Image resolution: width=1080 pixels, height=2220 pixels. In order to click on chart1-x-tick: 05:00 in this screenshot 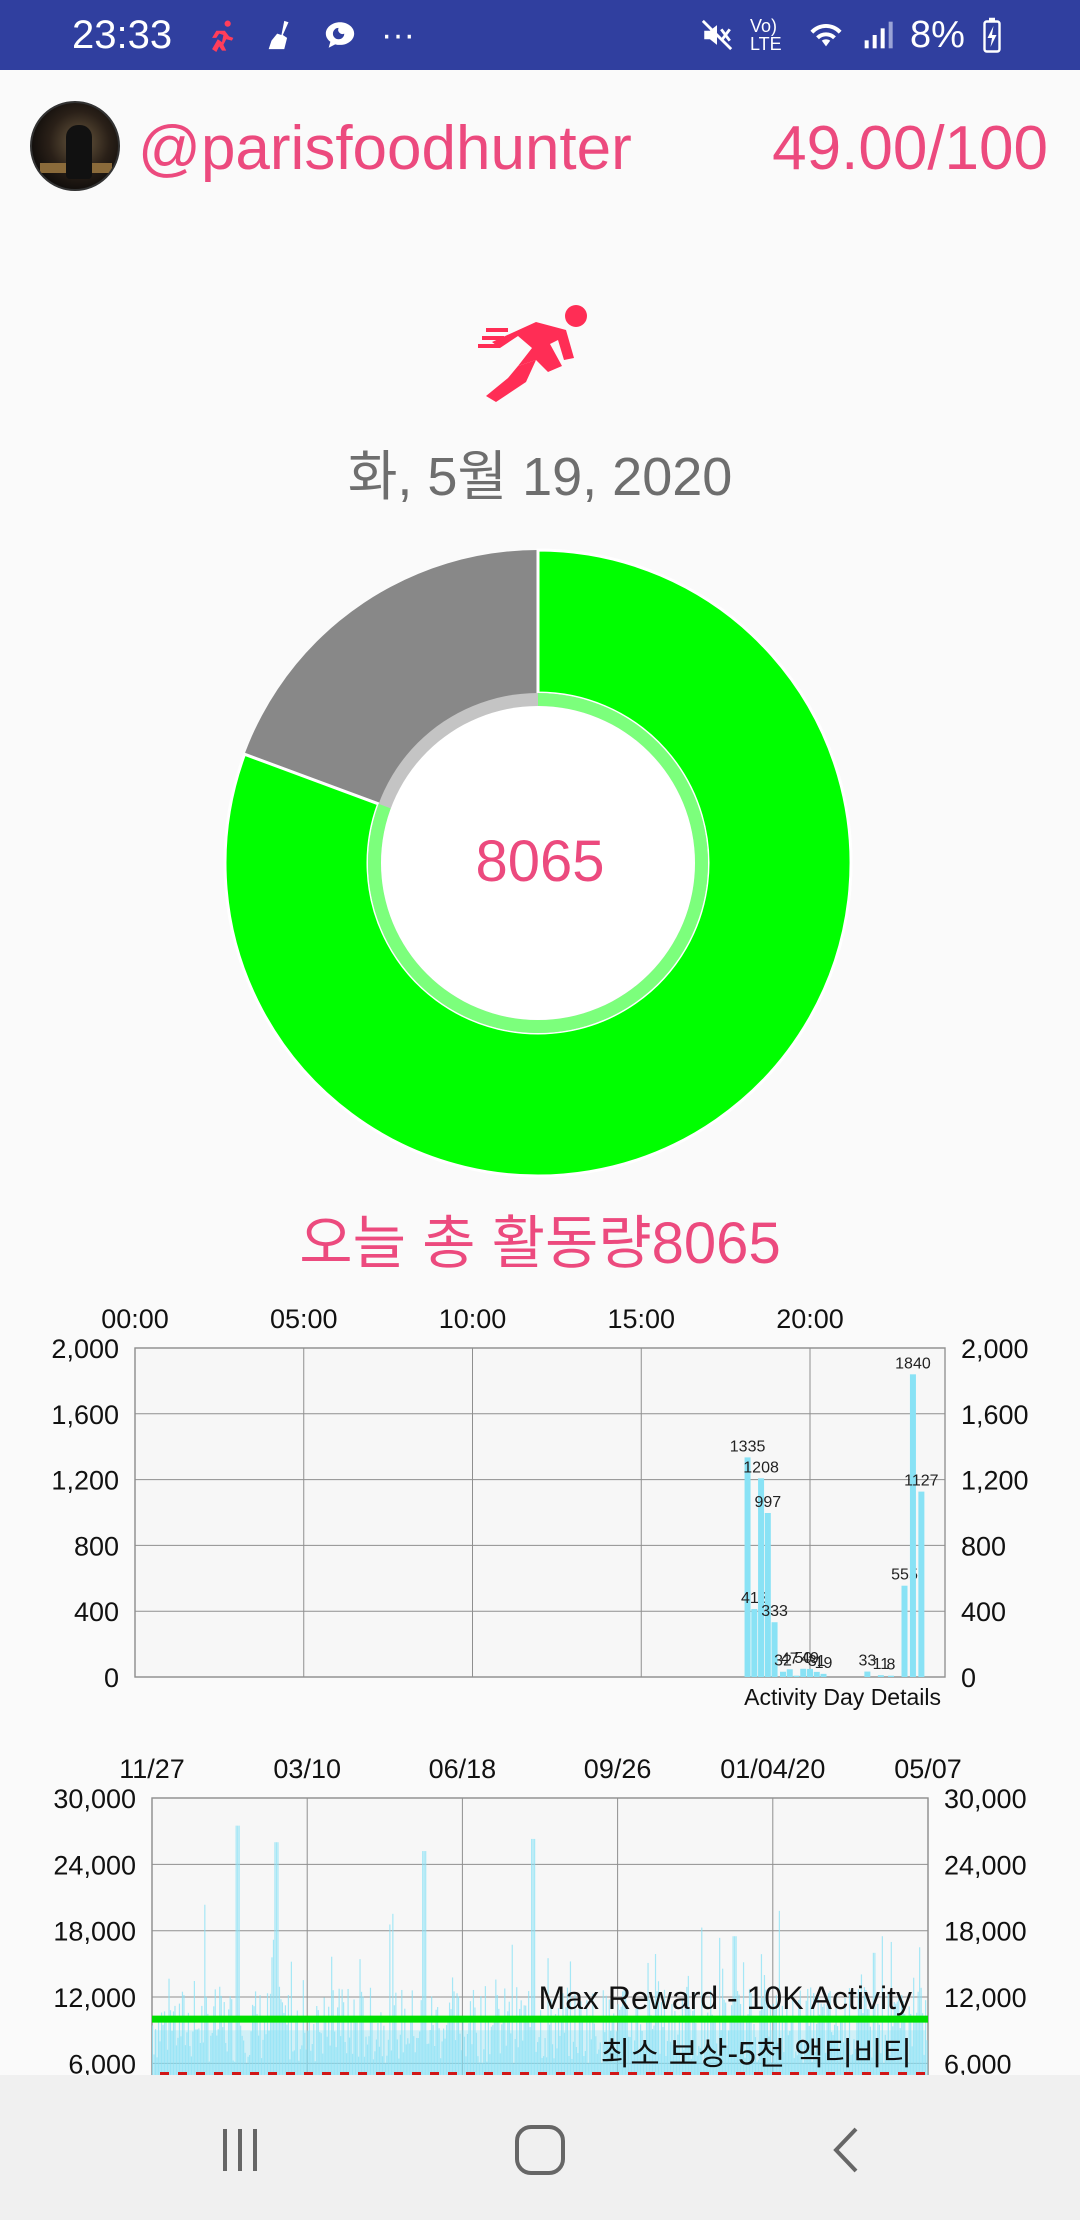, I will do `click(304, 1319)`.